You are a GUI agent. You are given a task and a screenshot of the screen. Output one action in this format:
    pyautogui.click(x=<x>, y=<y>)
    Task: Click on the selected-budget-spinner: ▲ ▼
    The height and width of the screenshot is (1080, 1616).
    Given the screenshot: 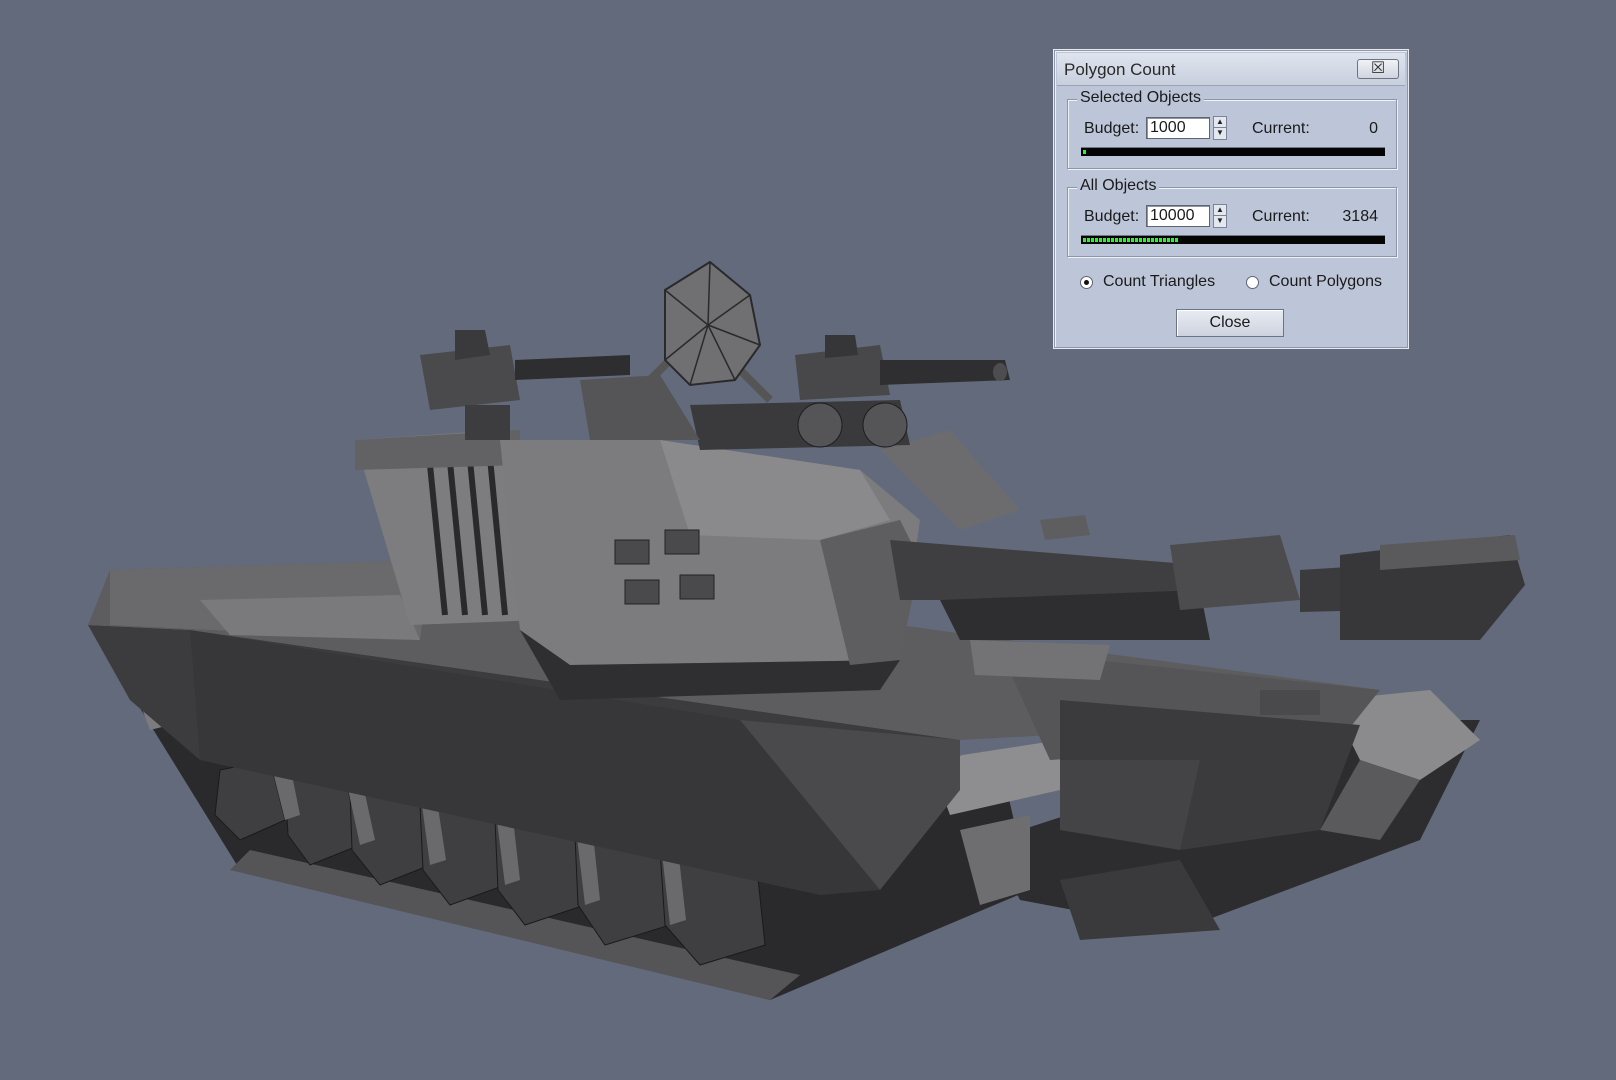 What is the action you would take?
    pyautogui.click(x=1220, y=128)
    